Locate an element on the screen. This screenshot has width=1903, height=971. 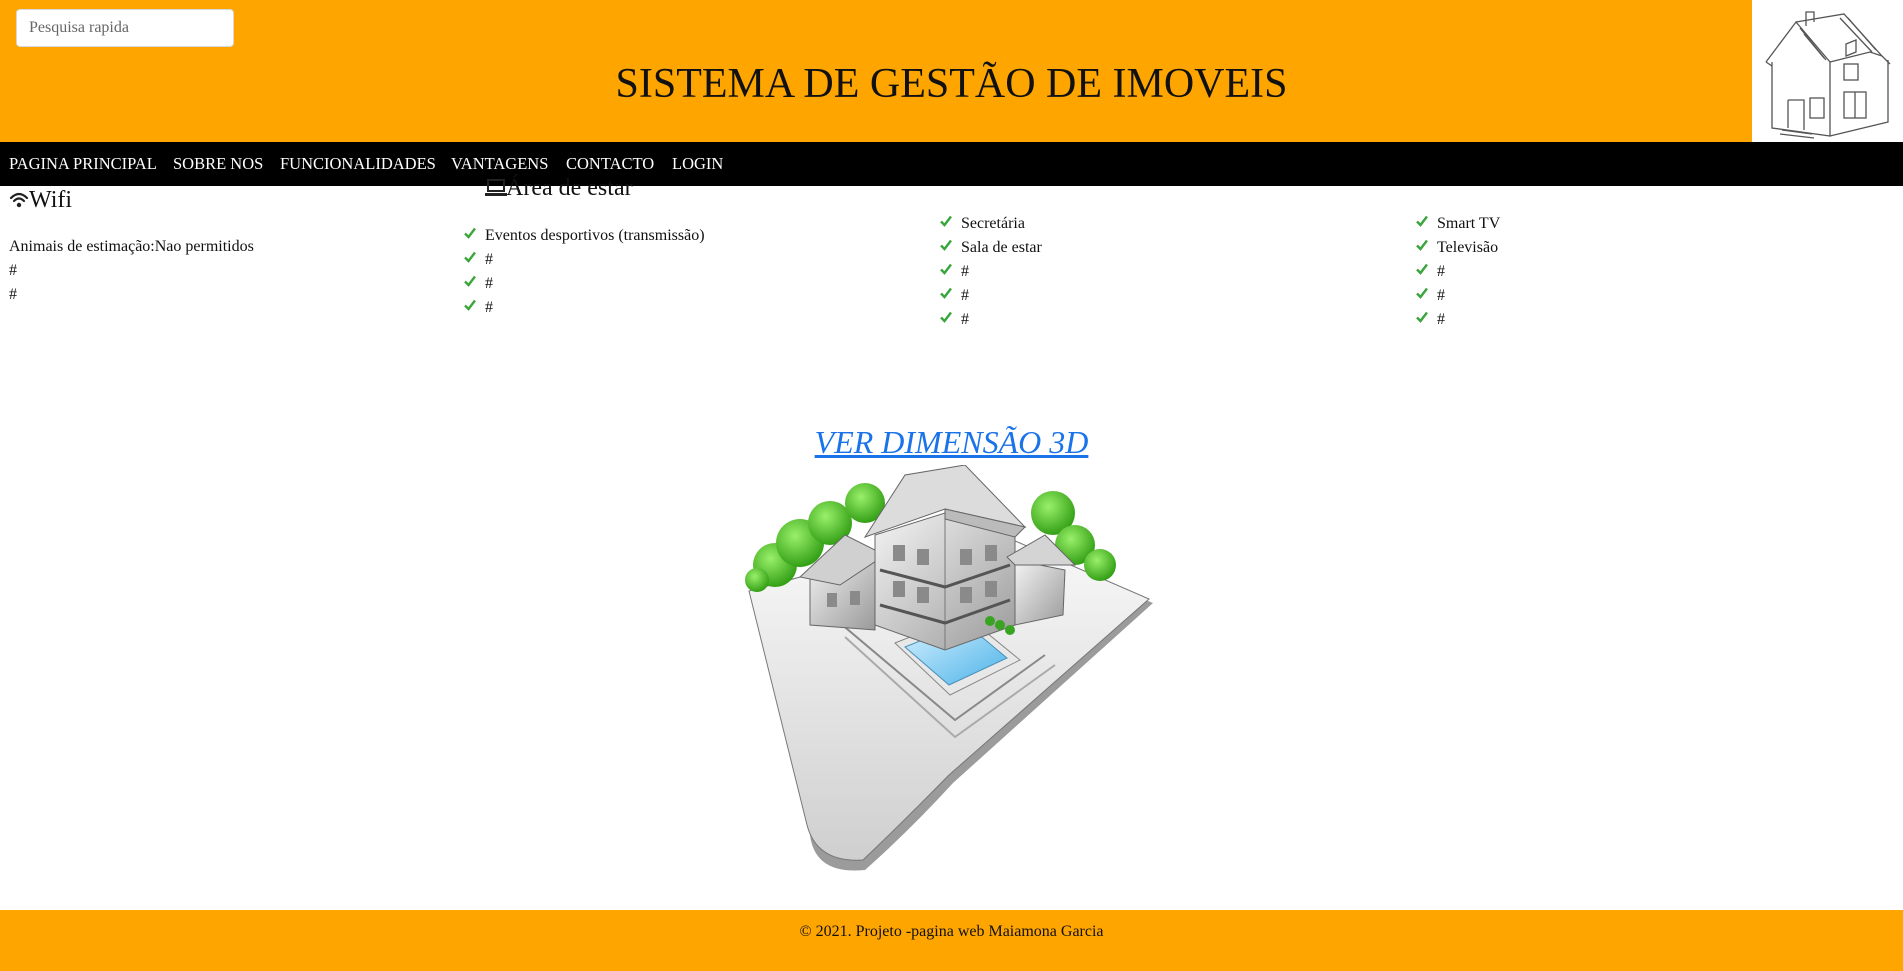
view-3d-link: VER DIMENSÃO 3D is located at coordinates (952, 442).